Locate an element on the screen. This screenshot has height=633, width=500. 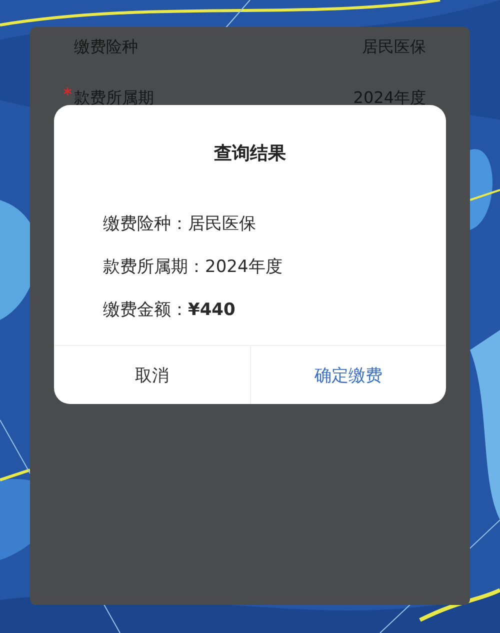
result-line: 缴费险种：居民医保 is located at coordinates (180, 224).